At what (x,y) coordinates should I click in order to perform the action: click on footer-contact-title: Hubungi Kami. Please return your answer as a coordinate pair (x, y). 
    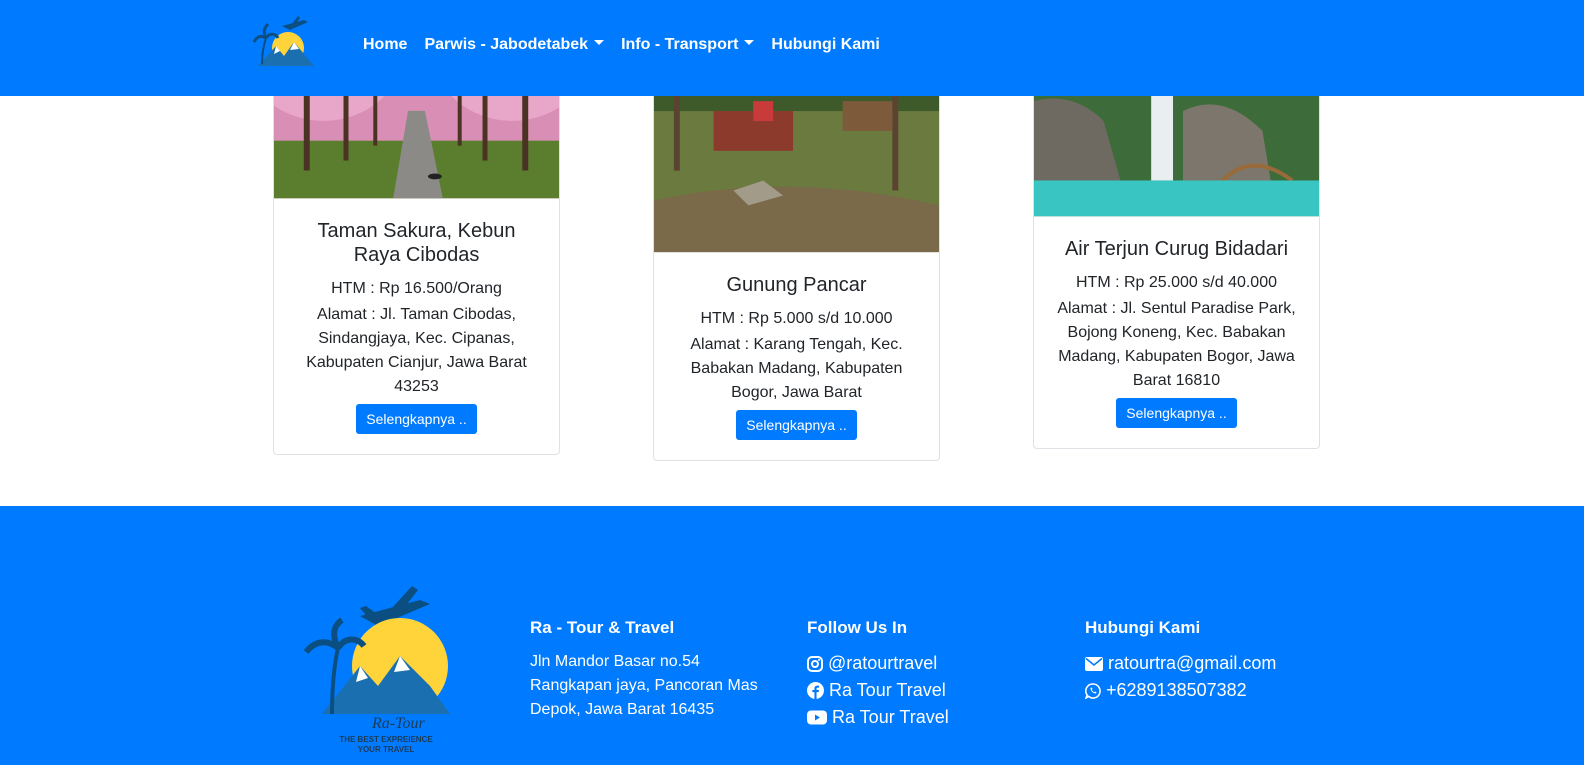
    Looking at the image, I should click on (1143, 627).